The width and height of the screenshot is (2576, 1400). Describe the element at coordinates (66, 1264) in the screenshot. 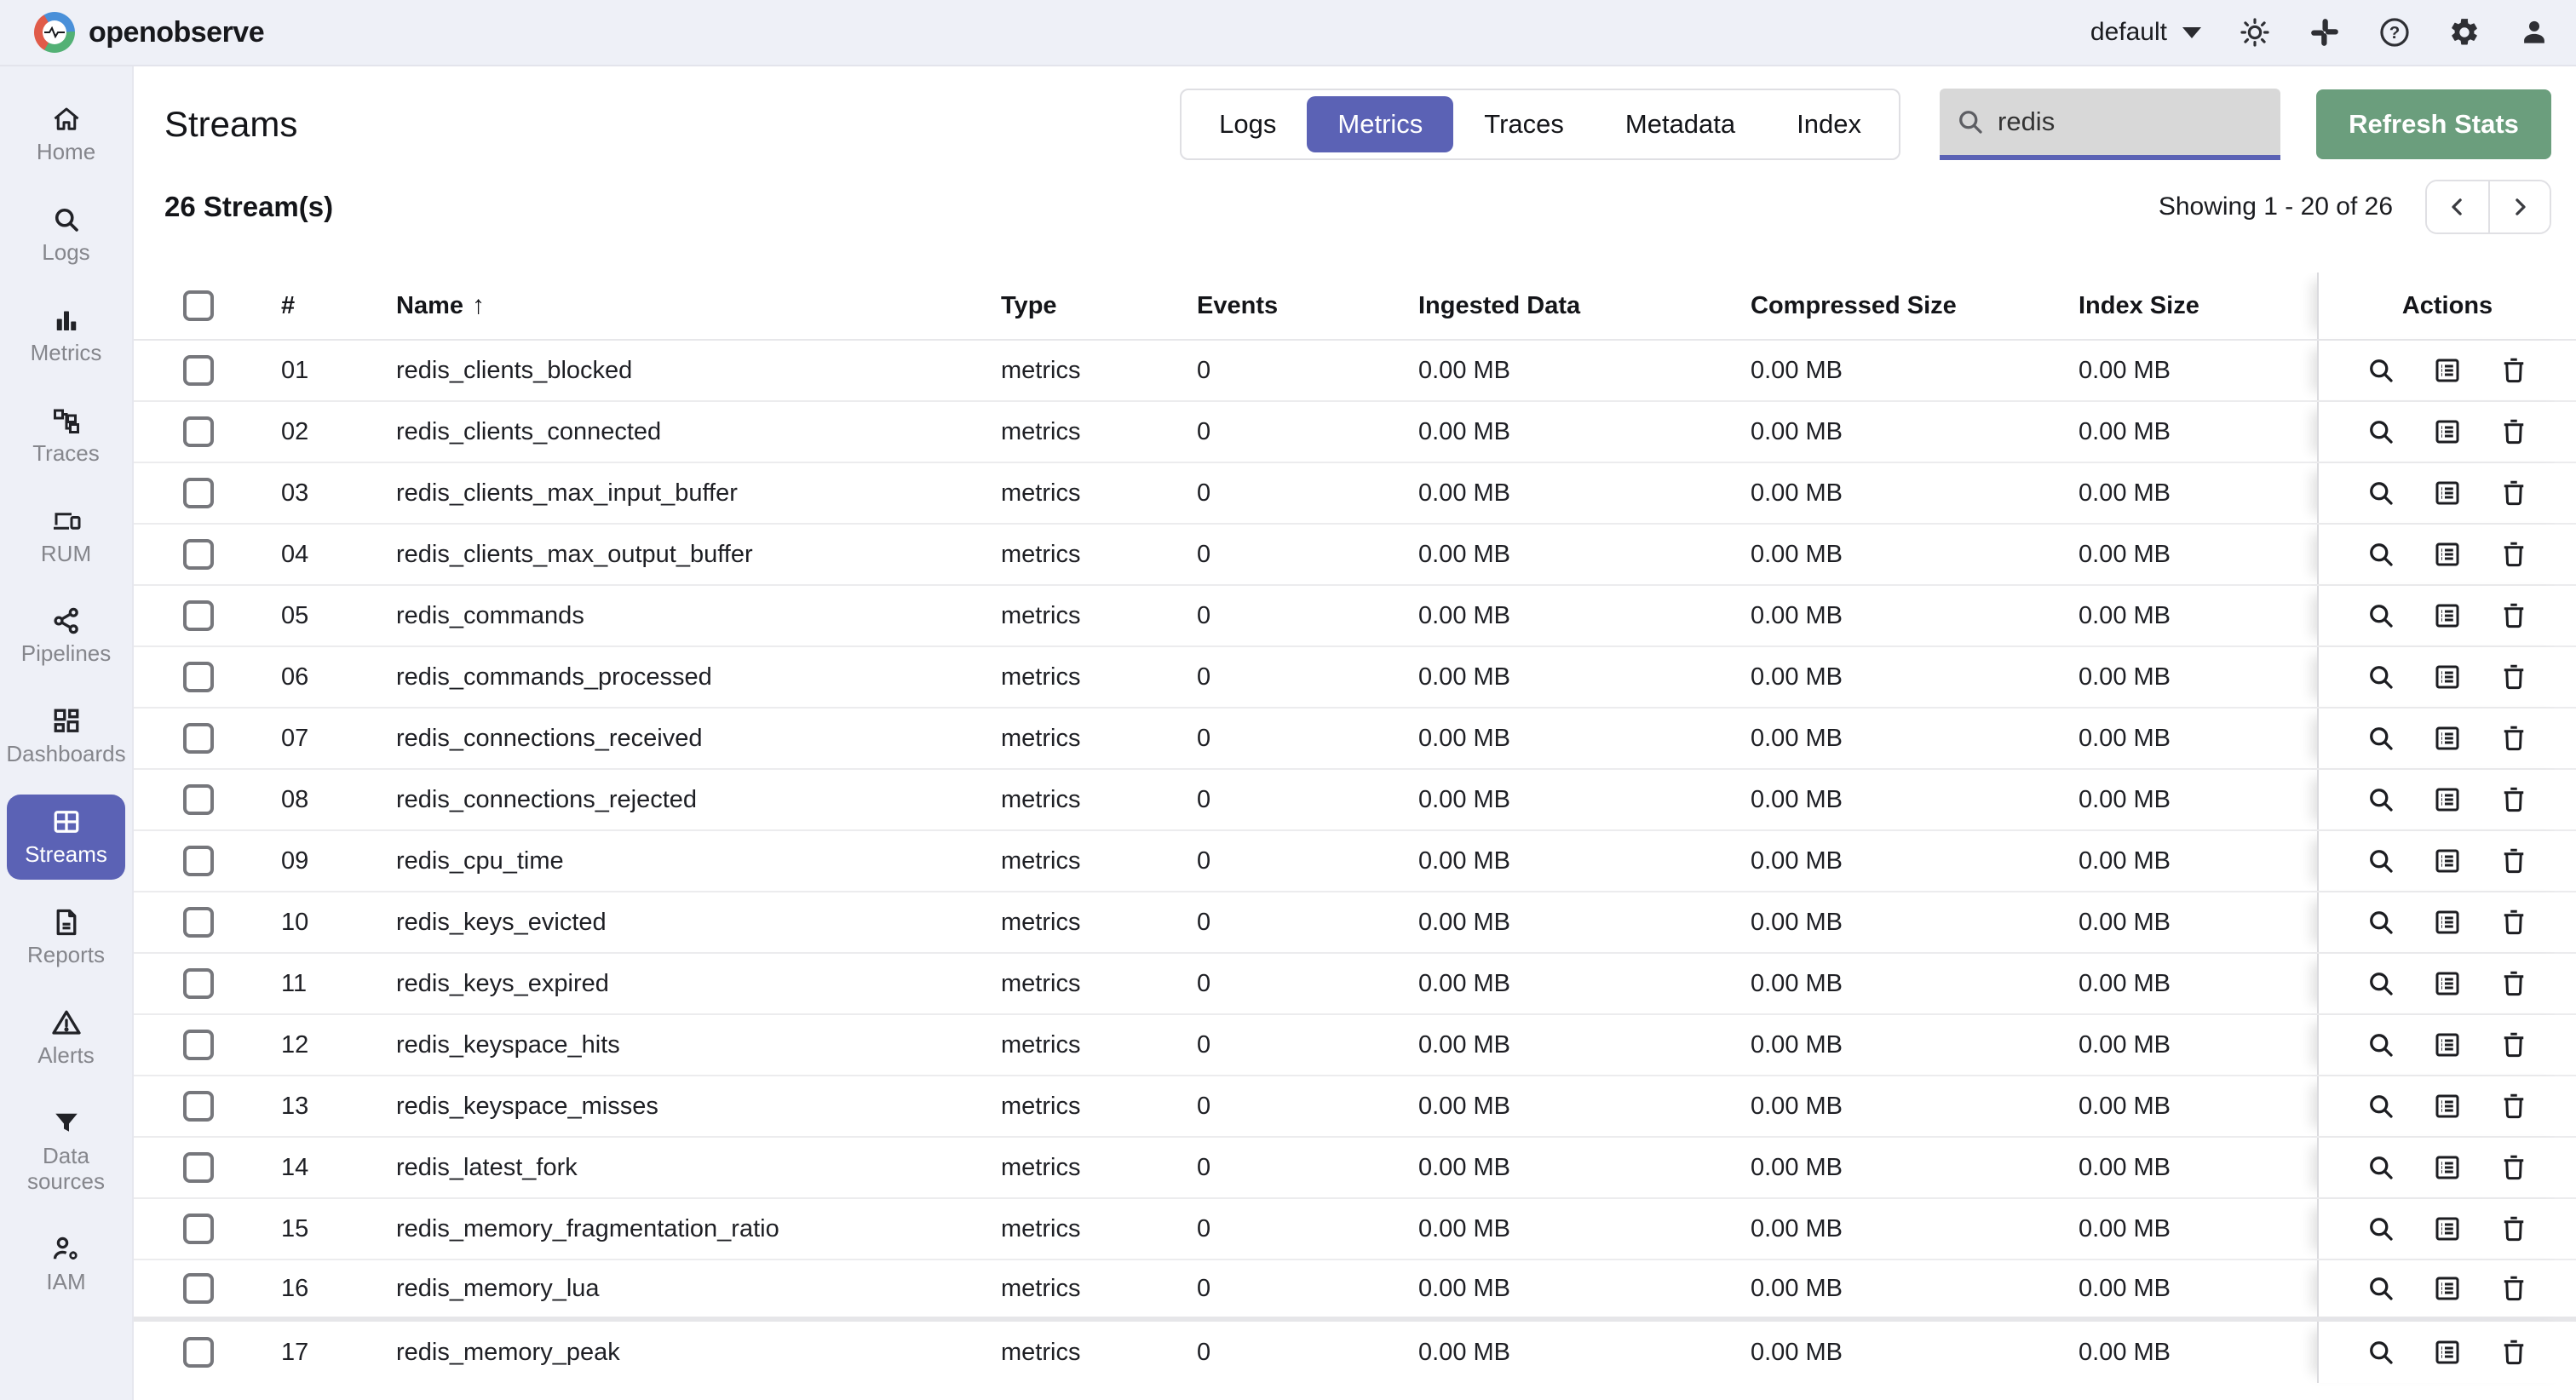

I see `sidebar-item-iam: IAM` at that location.